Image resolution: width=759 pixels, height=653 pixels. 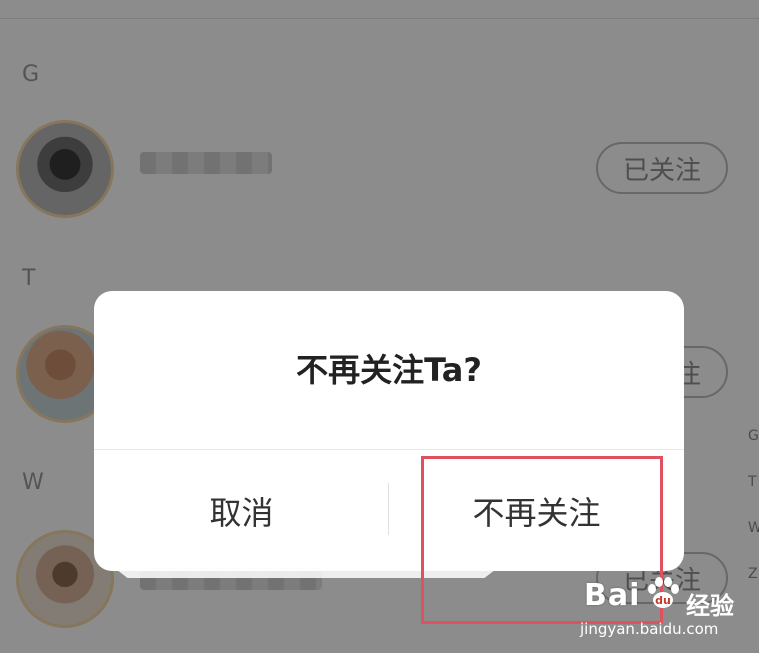 I want to click on watermark-brand-cn: 经验, so click(x=710, y=606).